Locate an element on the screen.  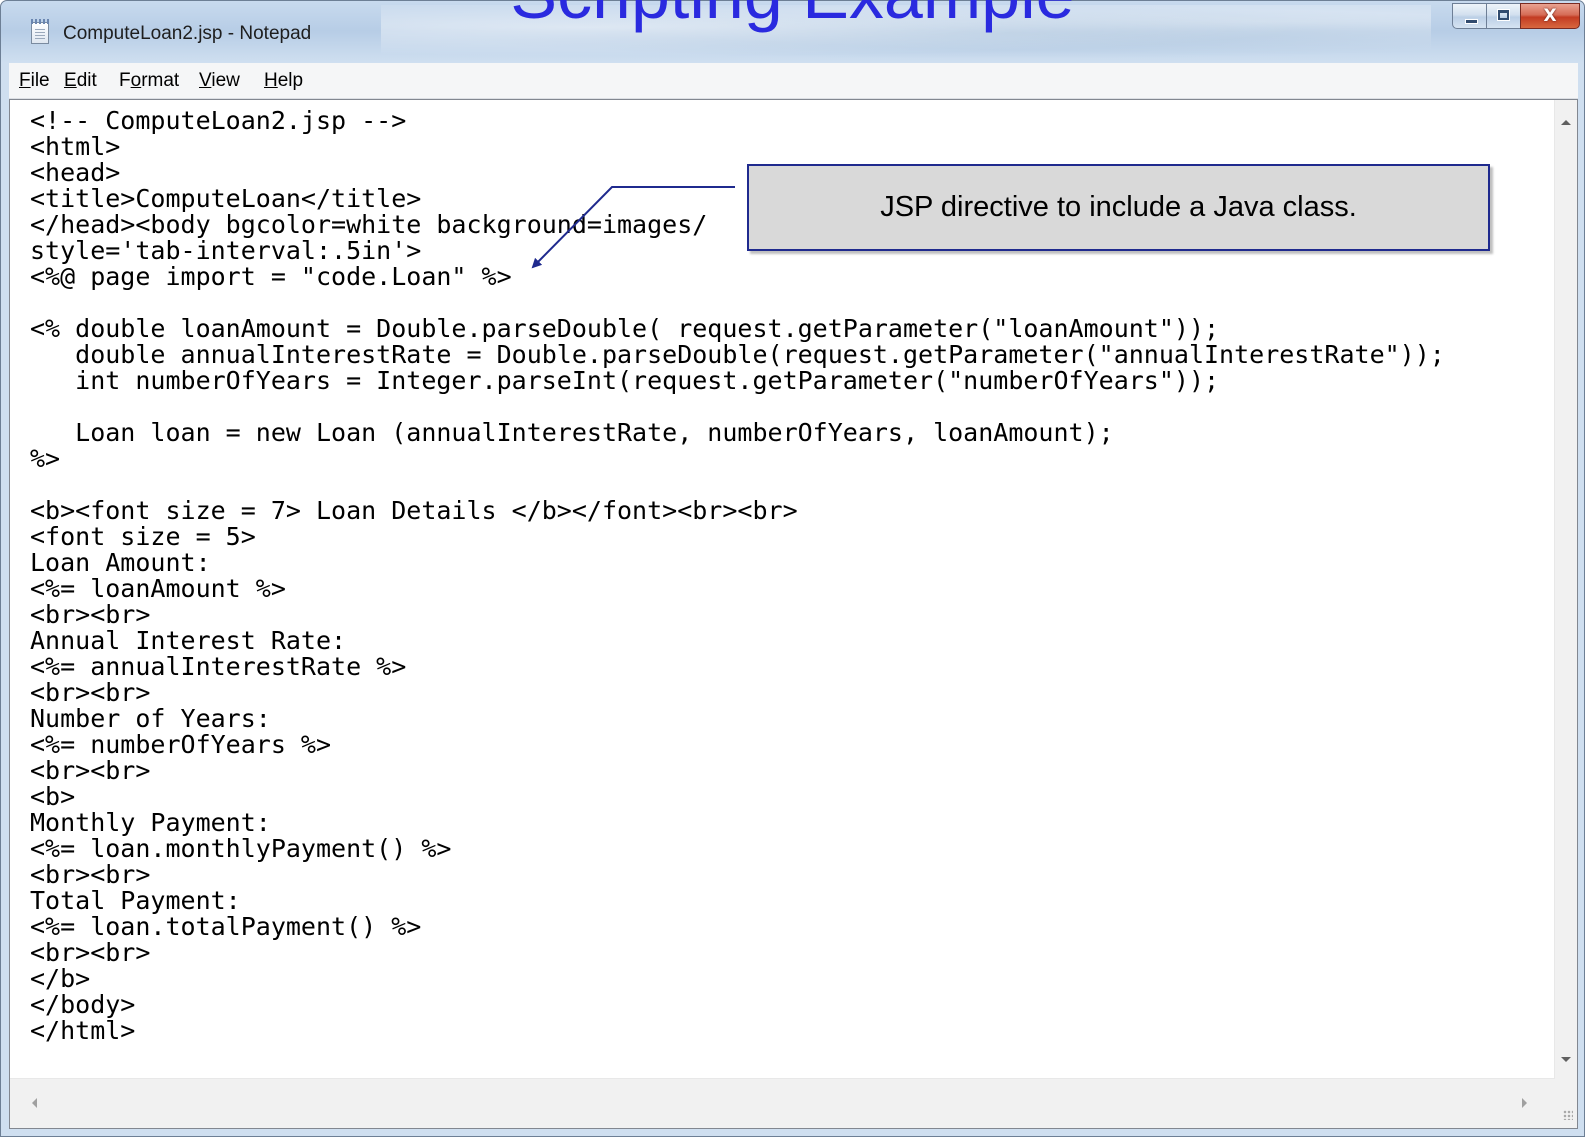
title-bar-glass is located at coordinates (906, 33).